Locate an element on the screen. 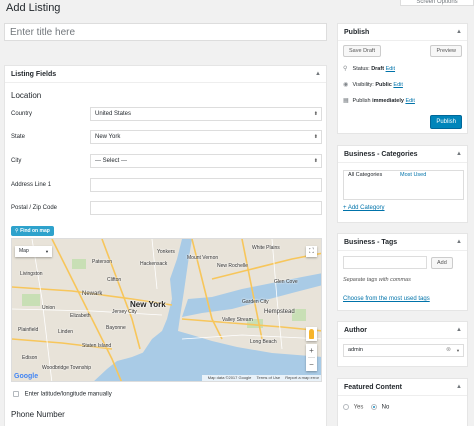  place-label: Staten Island is located at coordinates (97, 346).